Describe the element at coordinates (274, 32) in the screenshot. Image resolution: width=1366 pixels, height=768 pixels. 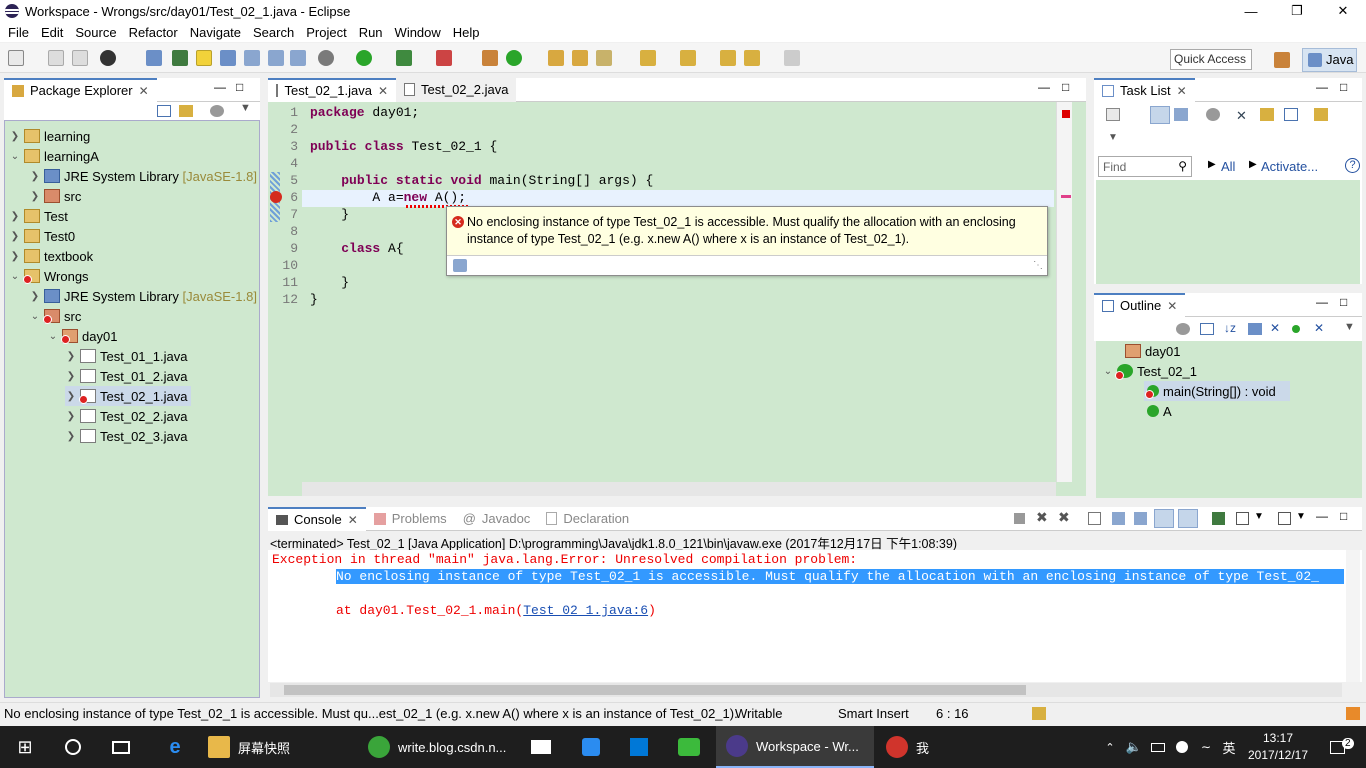
I see `menu-search: Search` at that location.